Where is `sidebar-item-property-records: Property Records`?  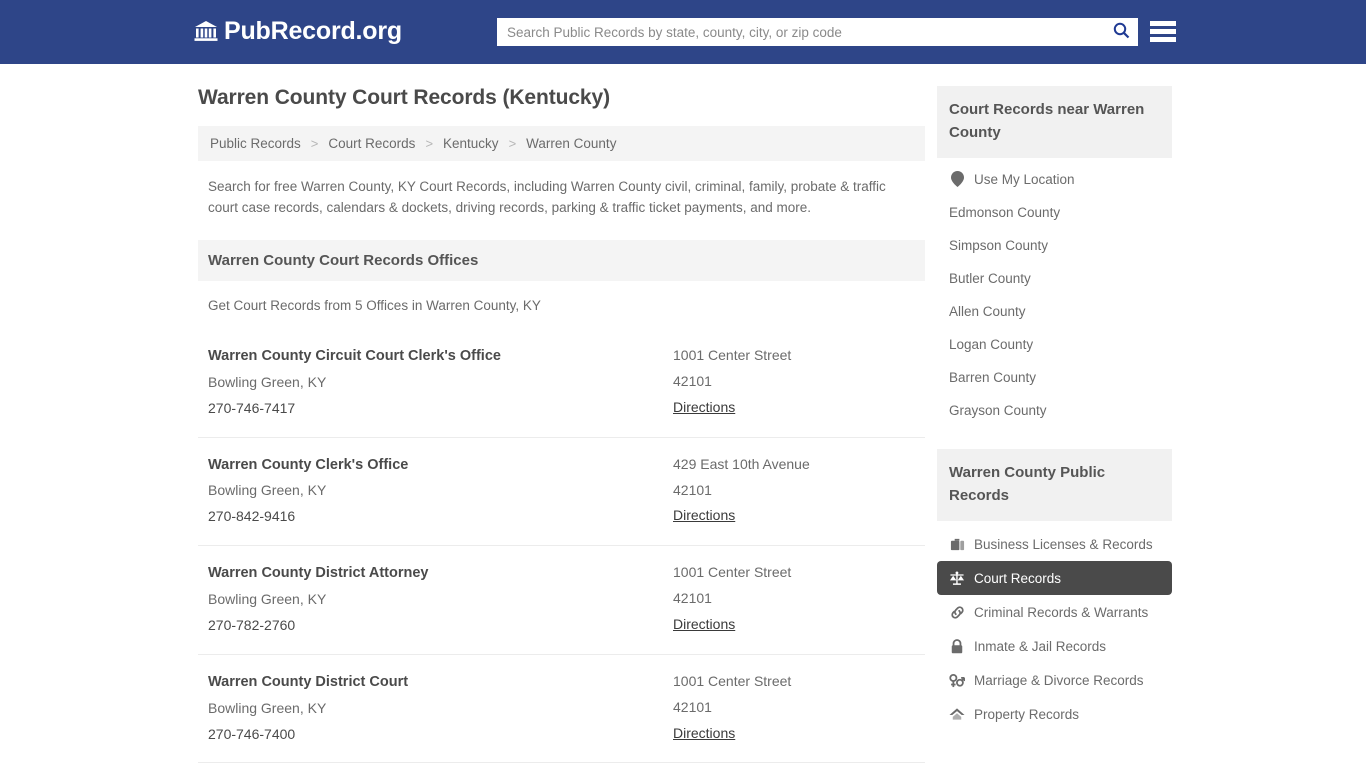 sidebar-item-property-records: Property Records is located at coordinates (1054, 714).